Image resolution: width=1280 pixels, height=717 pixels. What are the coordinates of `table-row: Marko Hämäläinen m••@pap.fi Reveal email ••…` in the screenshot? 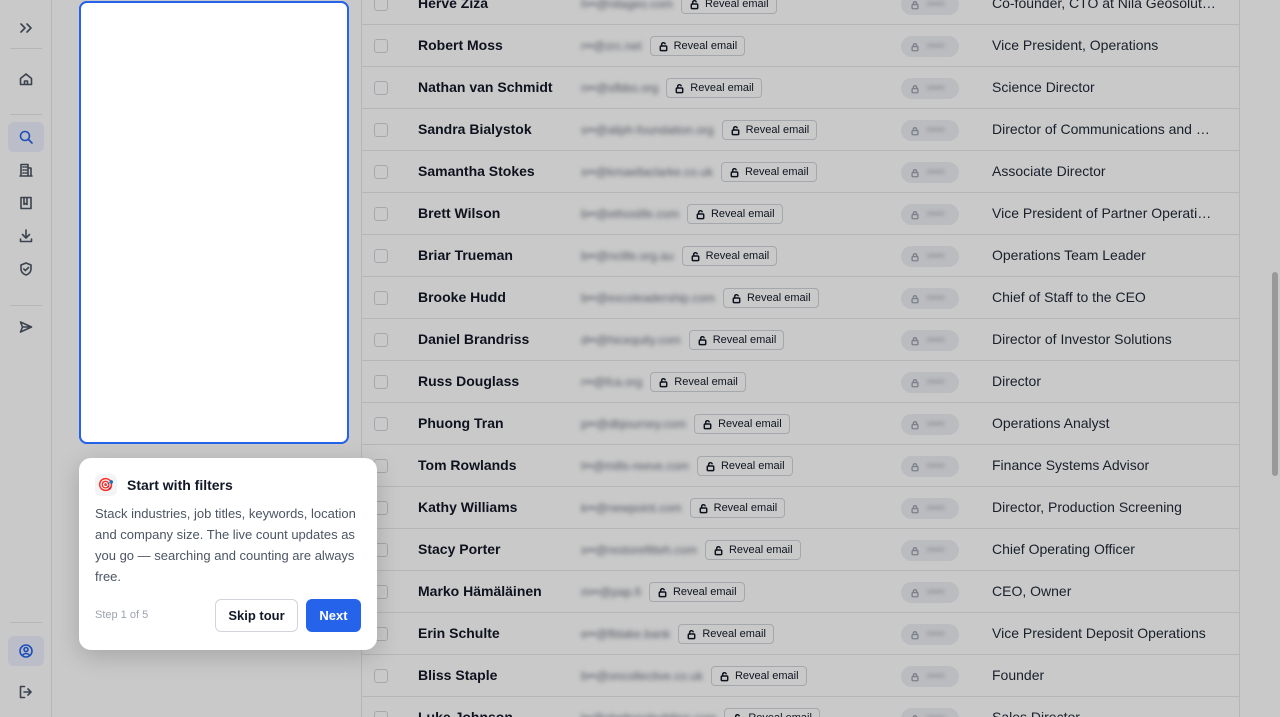 It's located at (800, 592).